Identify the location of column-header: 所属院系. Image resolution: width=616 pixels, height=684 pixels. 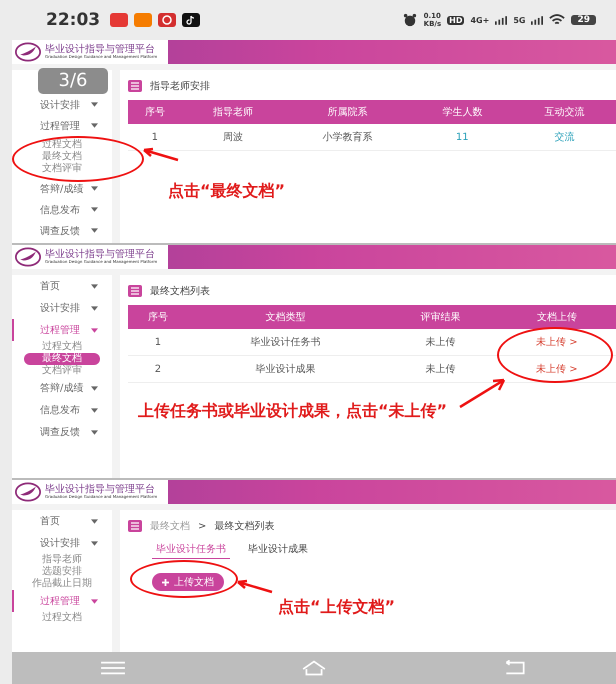
(348, 112).